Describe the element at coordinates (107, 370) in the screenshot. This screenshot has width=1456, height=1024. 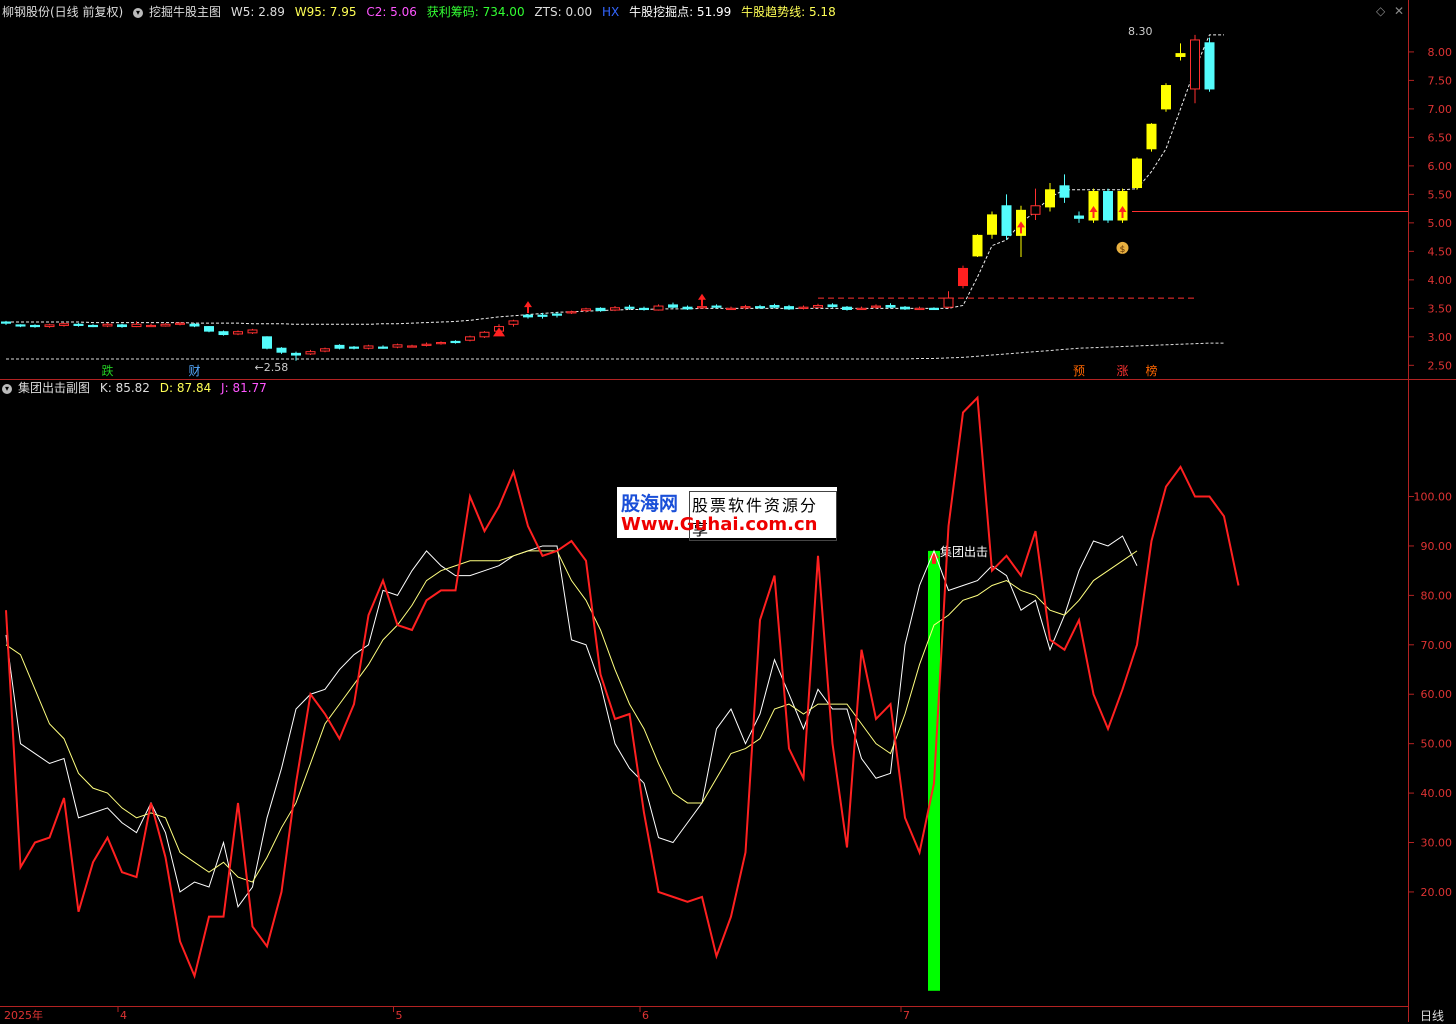
I see `event-marker: 跌` at that location.